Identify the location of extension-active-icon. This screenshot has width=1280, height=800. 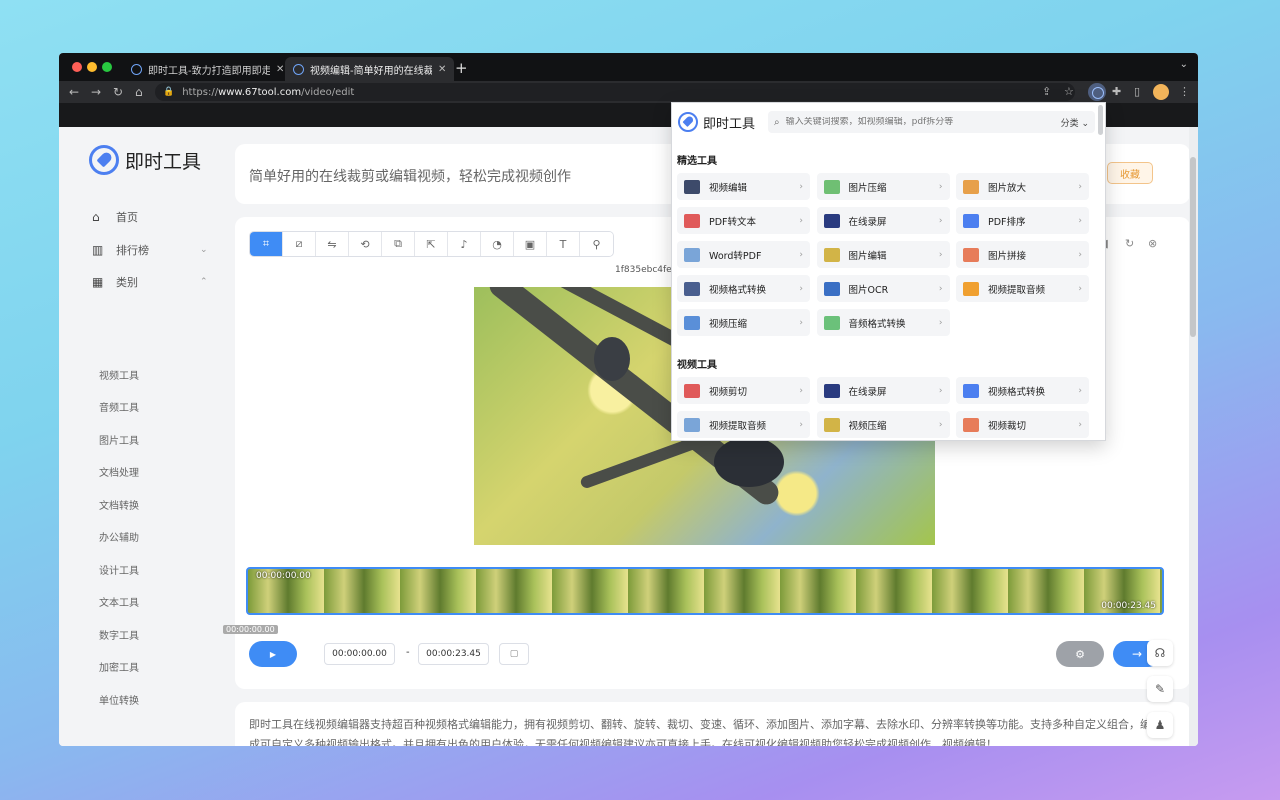
(1097, 92).